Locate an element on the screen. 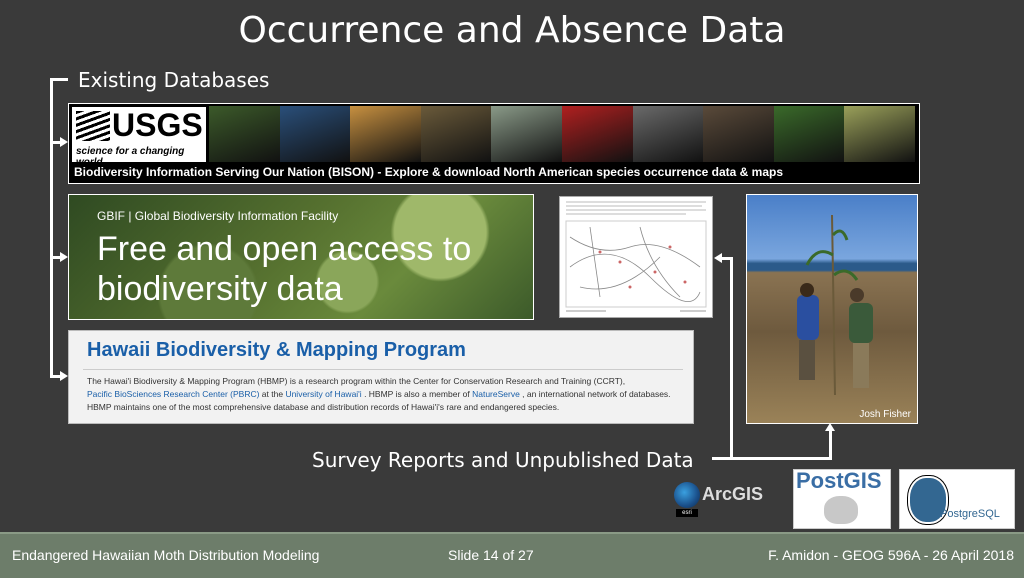  arcgis-logo: esri ArcGIS is located at coordinates (722, 500).